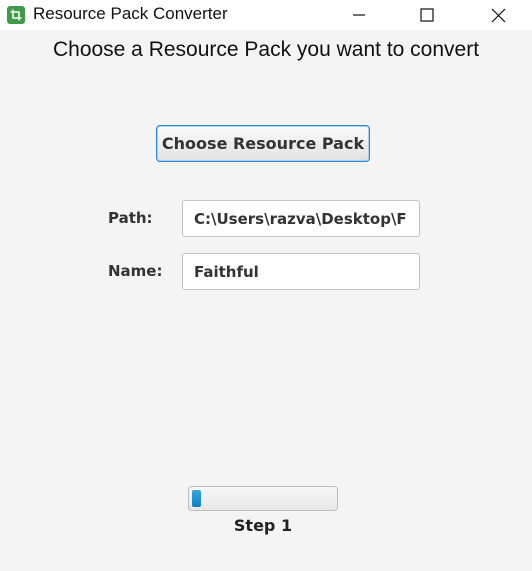 This screenshot has height=571, width=532. I want to click on name-field, so click(301, 271).